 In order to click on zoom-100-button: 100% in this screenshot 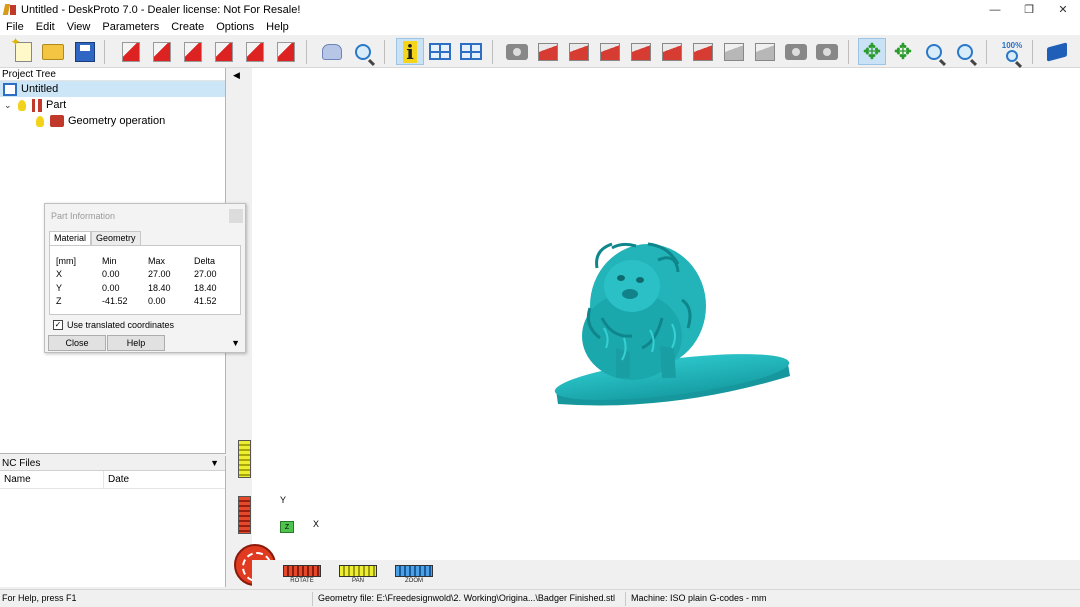, I will do `click(1012, 51)`.